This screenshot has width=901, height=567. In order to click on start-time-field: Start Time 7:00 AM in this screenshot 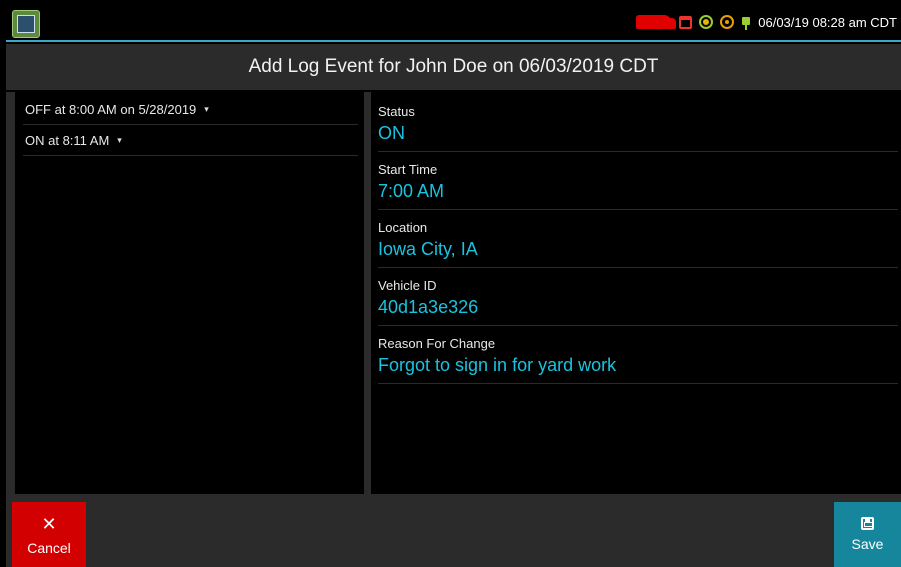, I will do `click(638, 181)`.